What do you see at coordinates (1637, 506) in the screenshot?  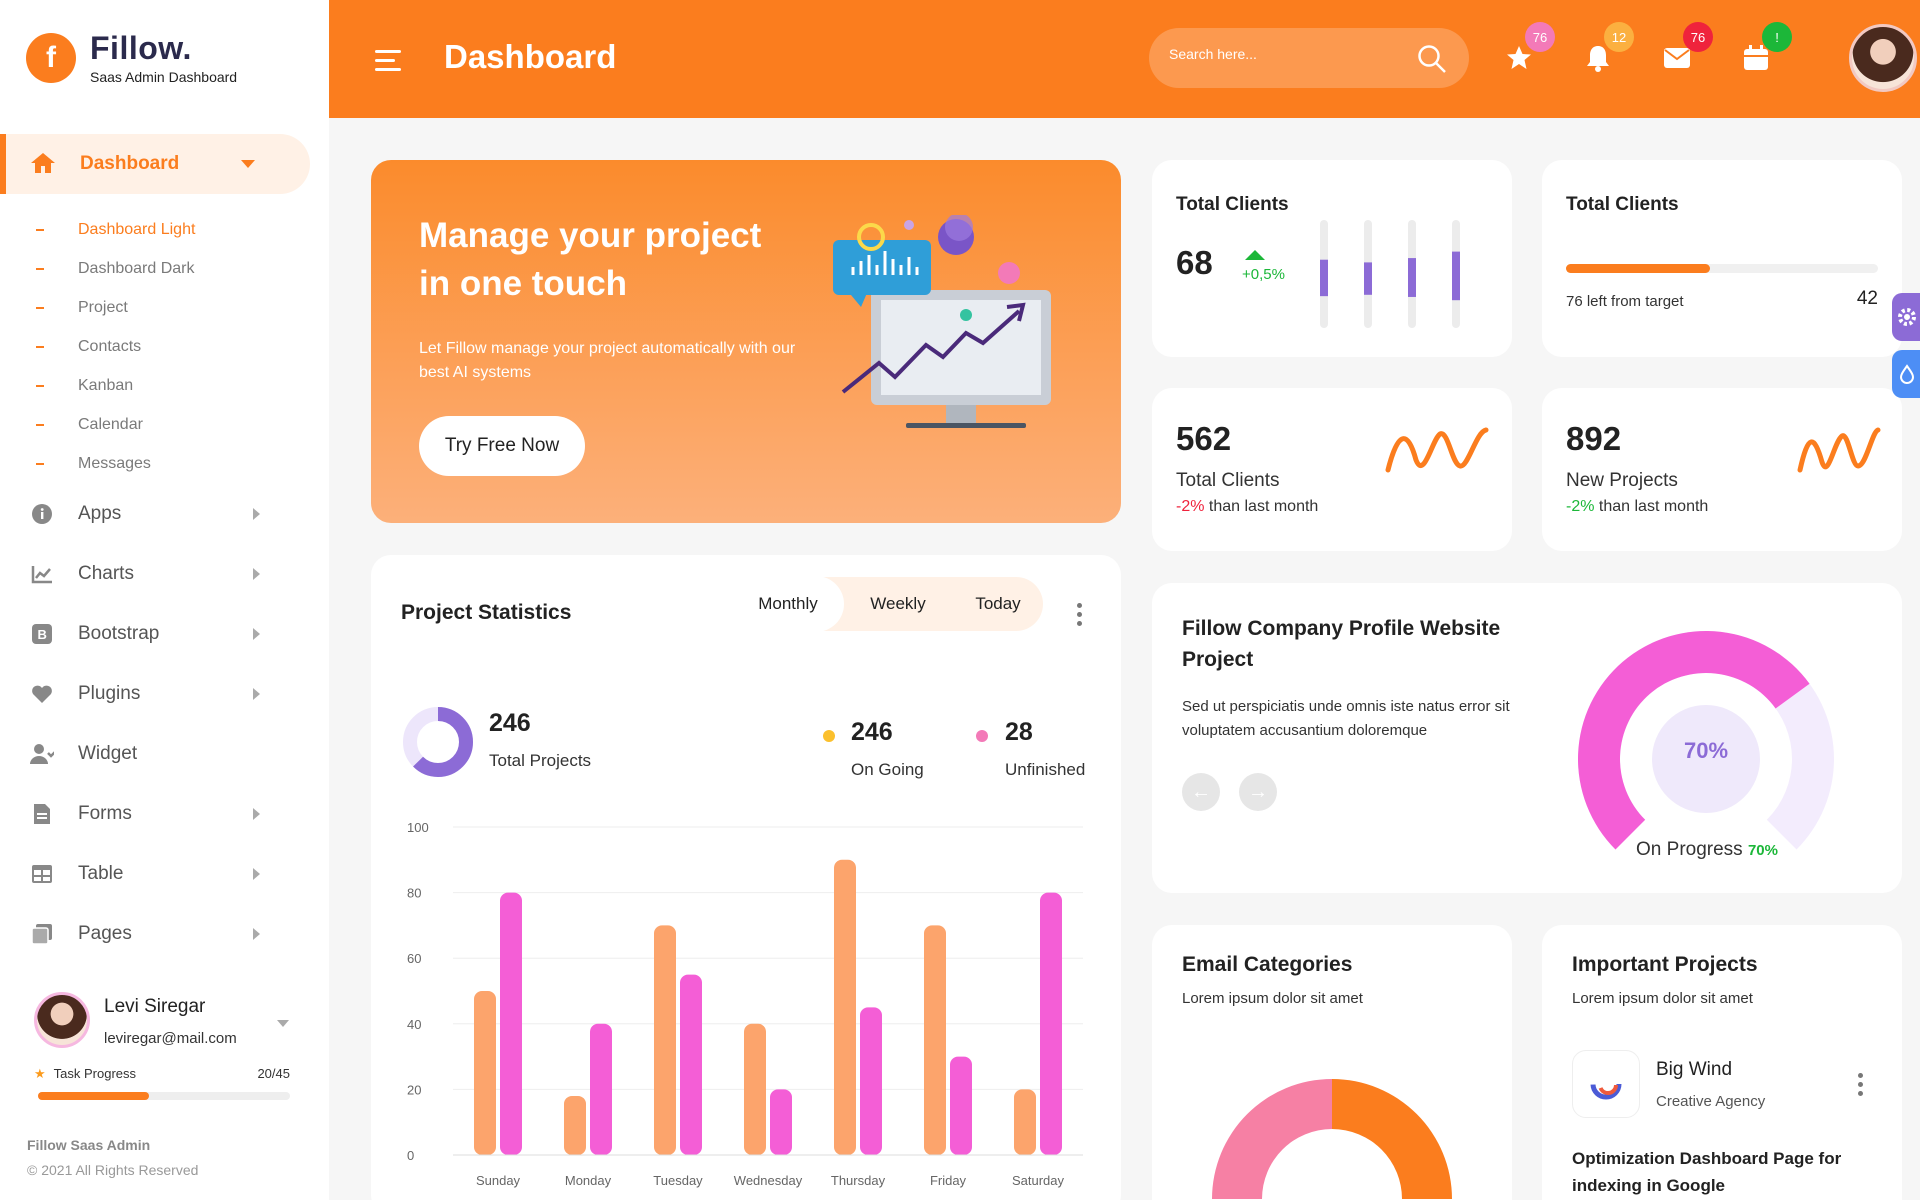 I see `card-comparison: -2% than last month` at bounding box center [1637, 506].